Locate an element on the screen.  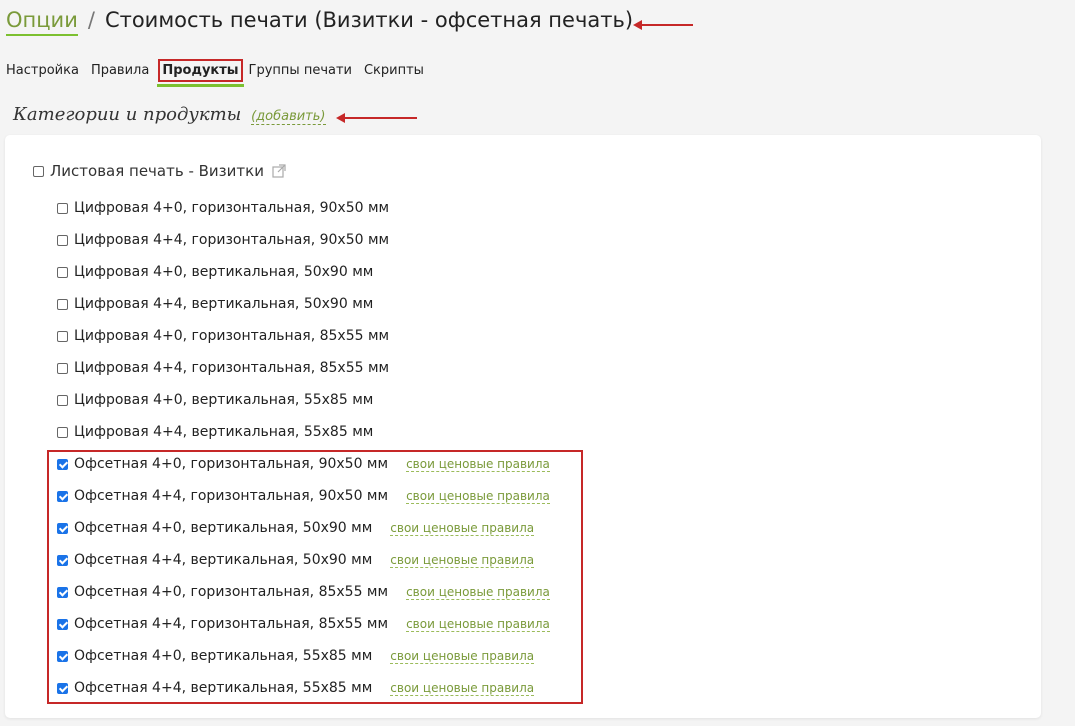
annotation-arrow-section is located at coordinates (376, 118).